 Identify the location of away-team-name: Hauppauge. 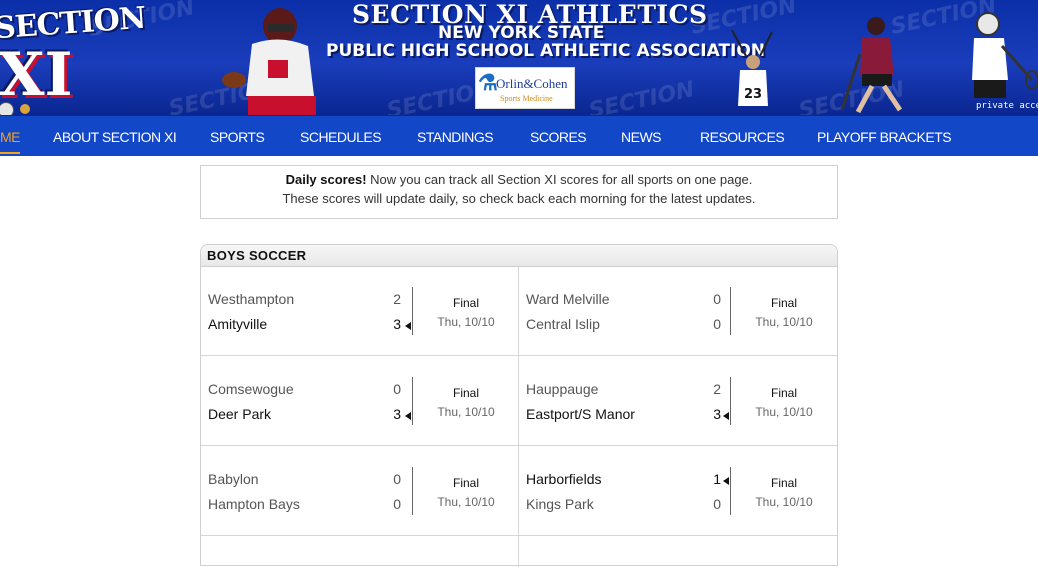
(562, 389).